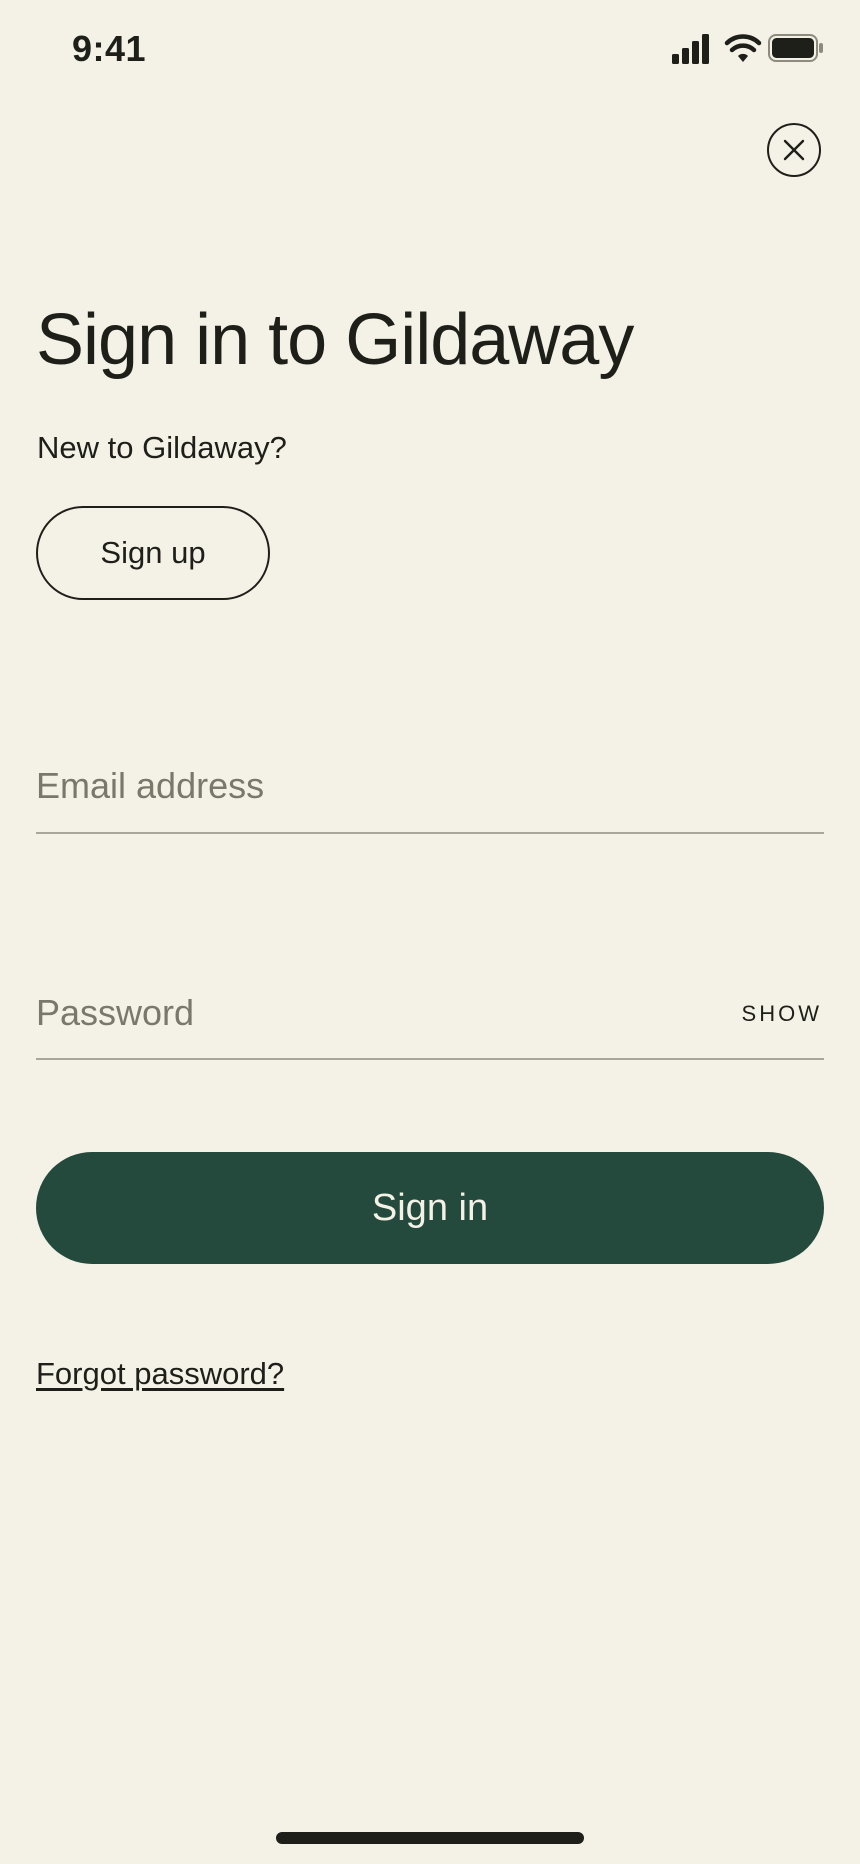 The height and width of the screenshot is (1864, 860). I want to click on email-field, so click(430, 795).